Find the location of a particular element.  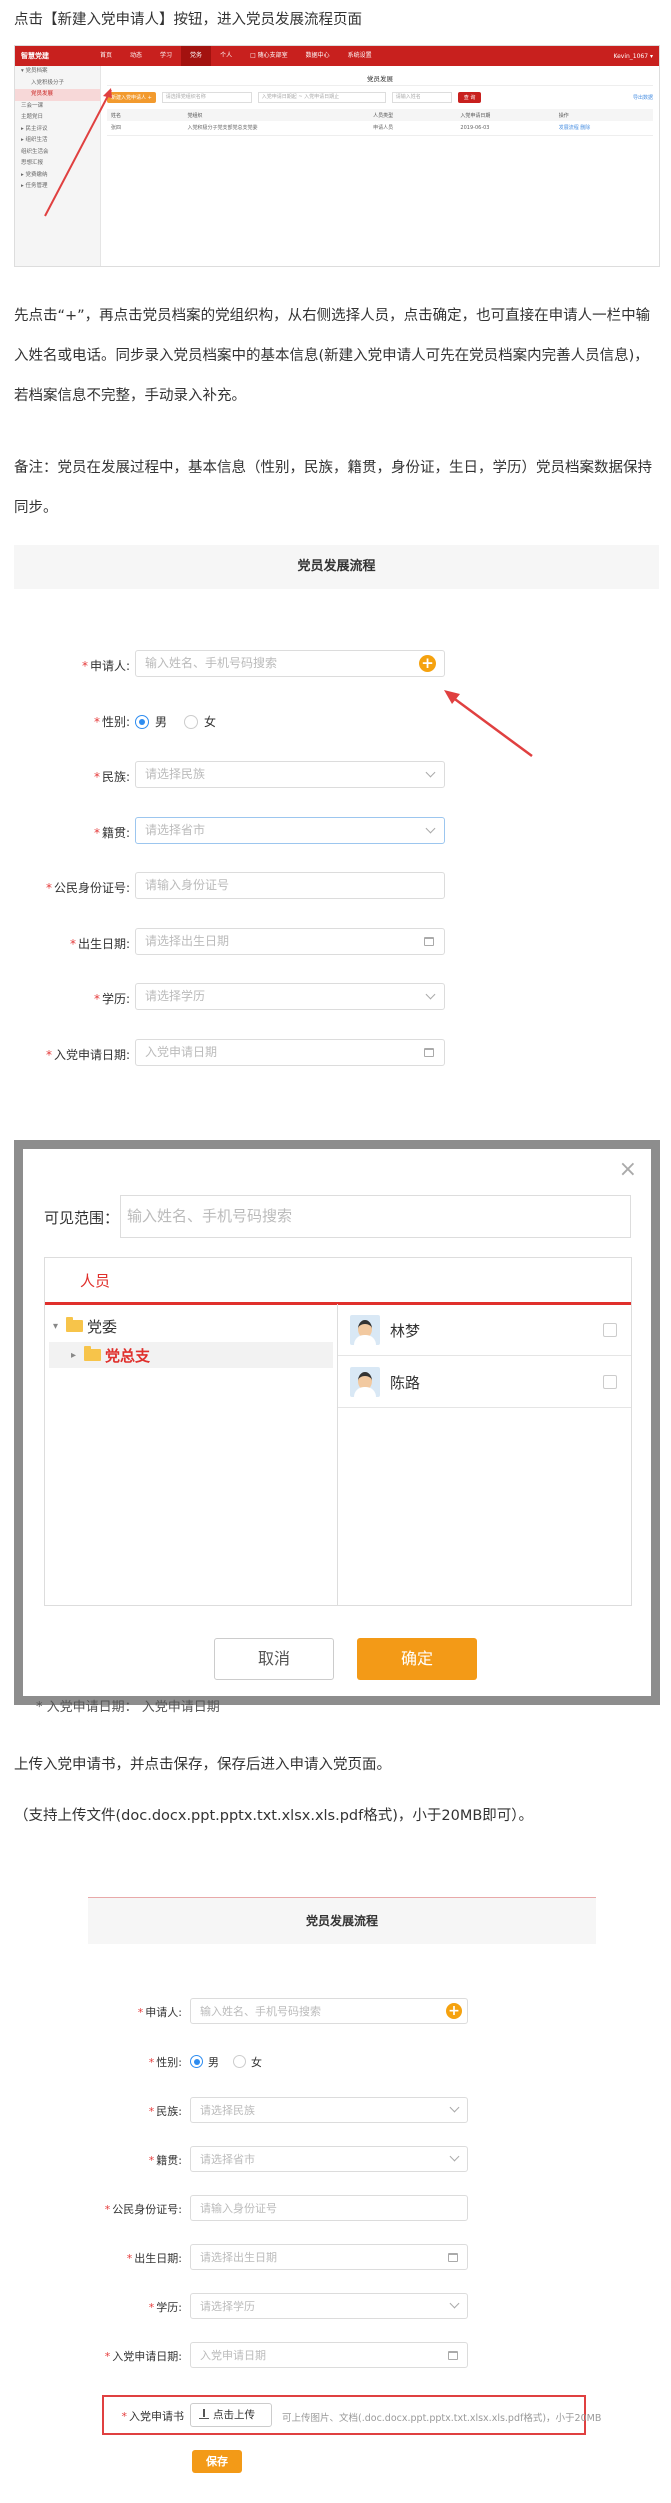

intro-text: 点击【新建入党申请人】按钮，进入党员发展流程页面 is located at coordinates (188, 20).